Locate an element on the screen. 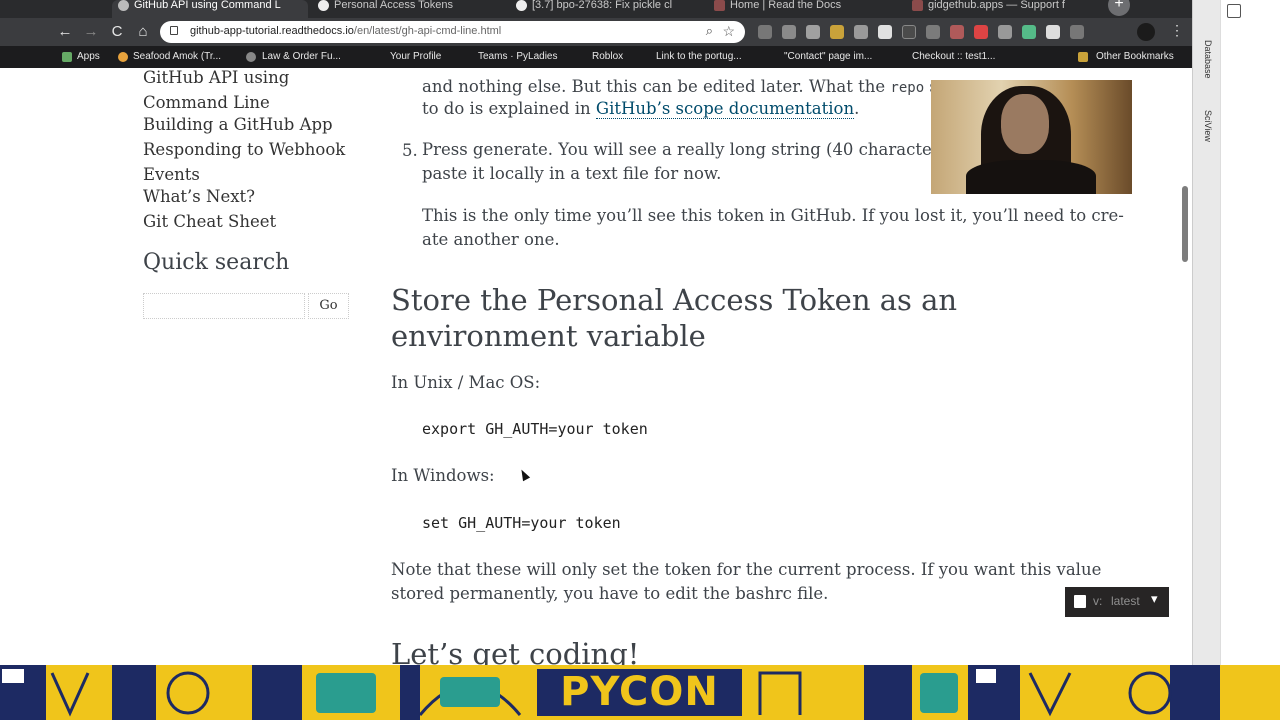  nav-link-github-api: GitHub API using is located at coordinates (216, 77).